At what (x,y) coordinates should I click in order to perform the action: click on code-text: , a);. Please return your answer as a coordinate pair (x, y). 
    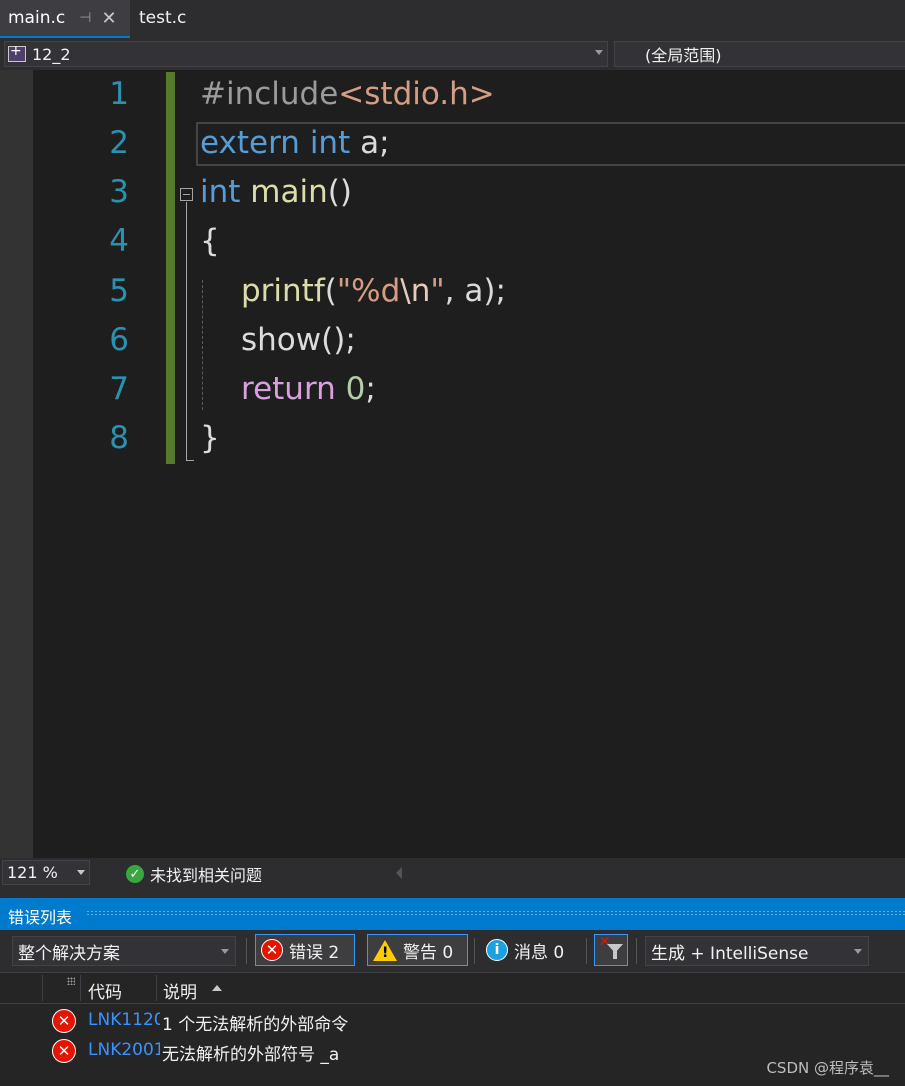
    Looking at the image, I should click on (475, 291).